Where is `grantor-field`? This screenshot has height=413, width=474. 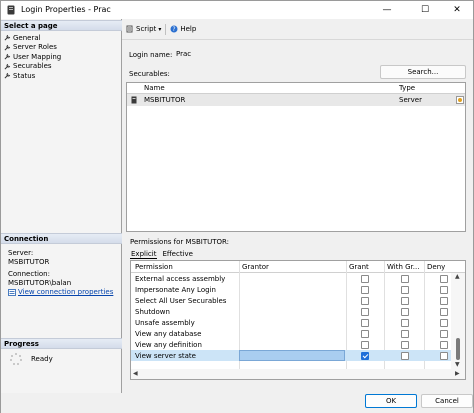 grantor-field is located at coordinates (292, 355).